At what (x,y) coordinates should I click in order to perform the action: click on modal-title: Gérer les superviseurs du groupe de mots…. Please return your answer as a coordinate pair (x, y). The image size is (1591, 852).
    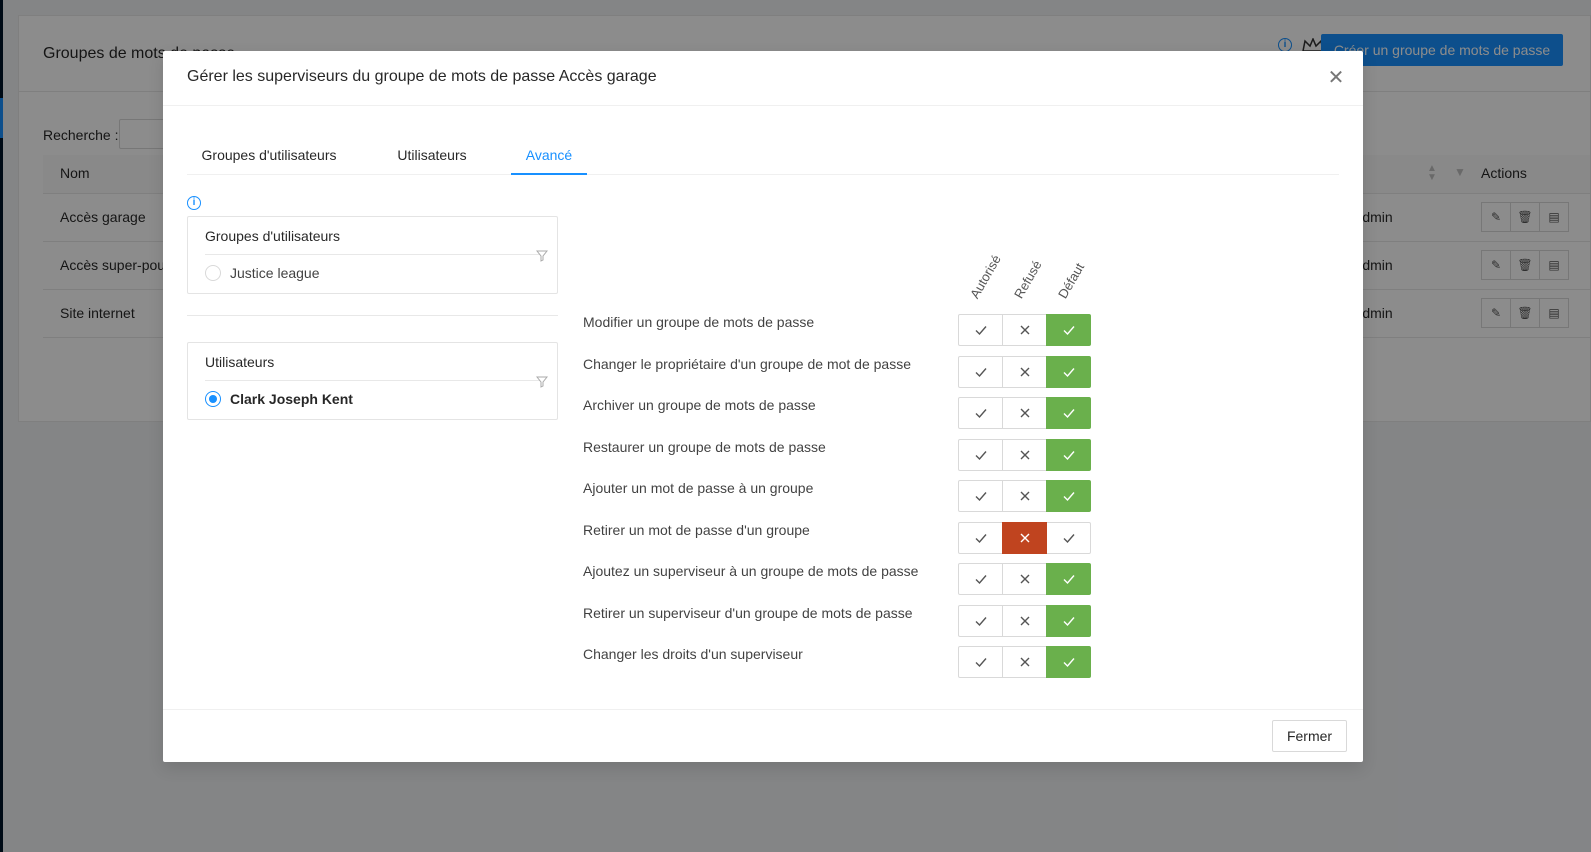
    Looking at the image, I should click on (422, 76).